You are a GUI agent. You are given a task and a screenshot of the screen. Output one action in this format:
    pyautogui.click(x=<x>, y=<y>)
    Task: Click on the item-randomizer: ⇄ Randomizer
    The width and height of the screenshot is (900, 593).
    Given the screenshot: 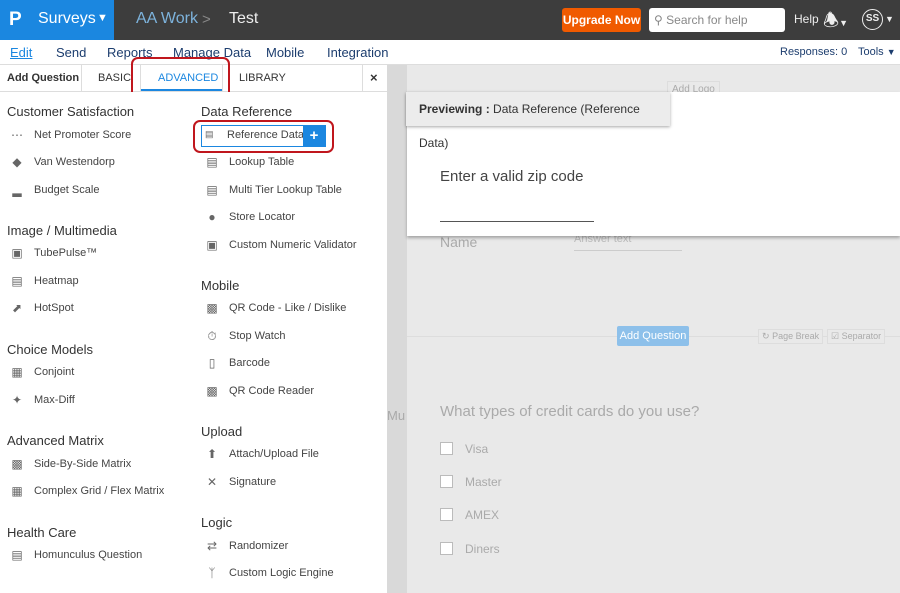 What is the action you would take?
    pyautogui.click(x=245, y=546)
    